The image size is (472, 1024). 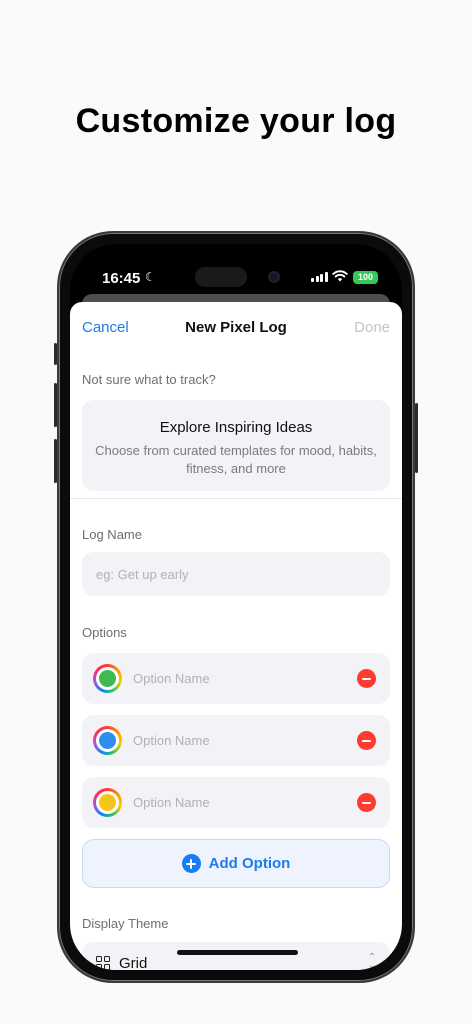 I want to click on battery-icon: 100, so click(x=365, y=277).